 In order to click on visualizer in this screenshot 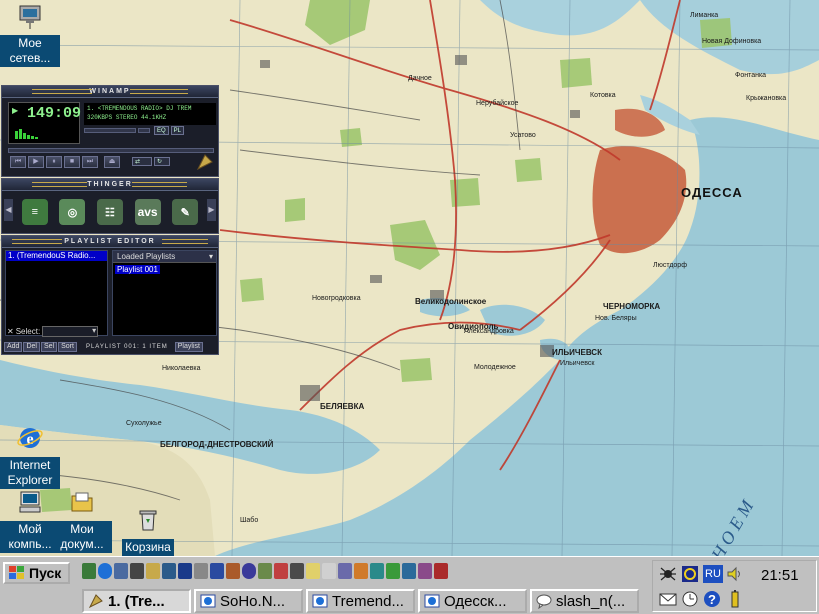, I will do `click(44, 133)`.